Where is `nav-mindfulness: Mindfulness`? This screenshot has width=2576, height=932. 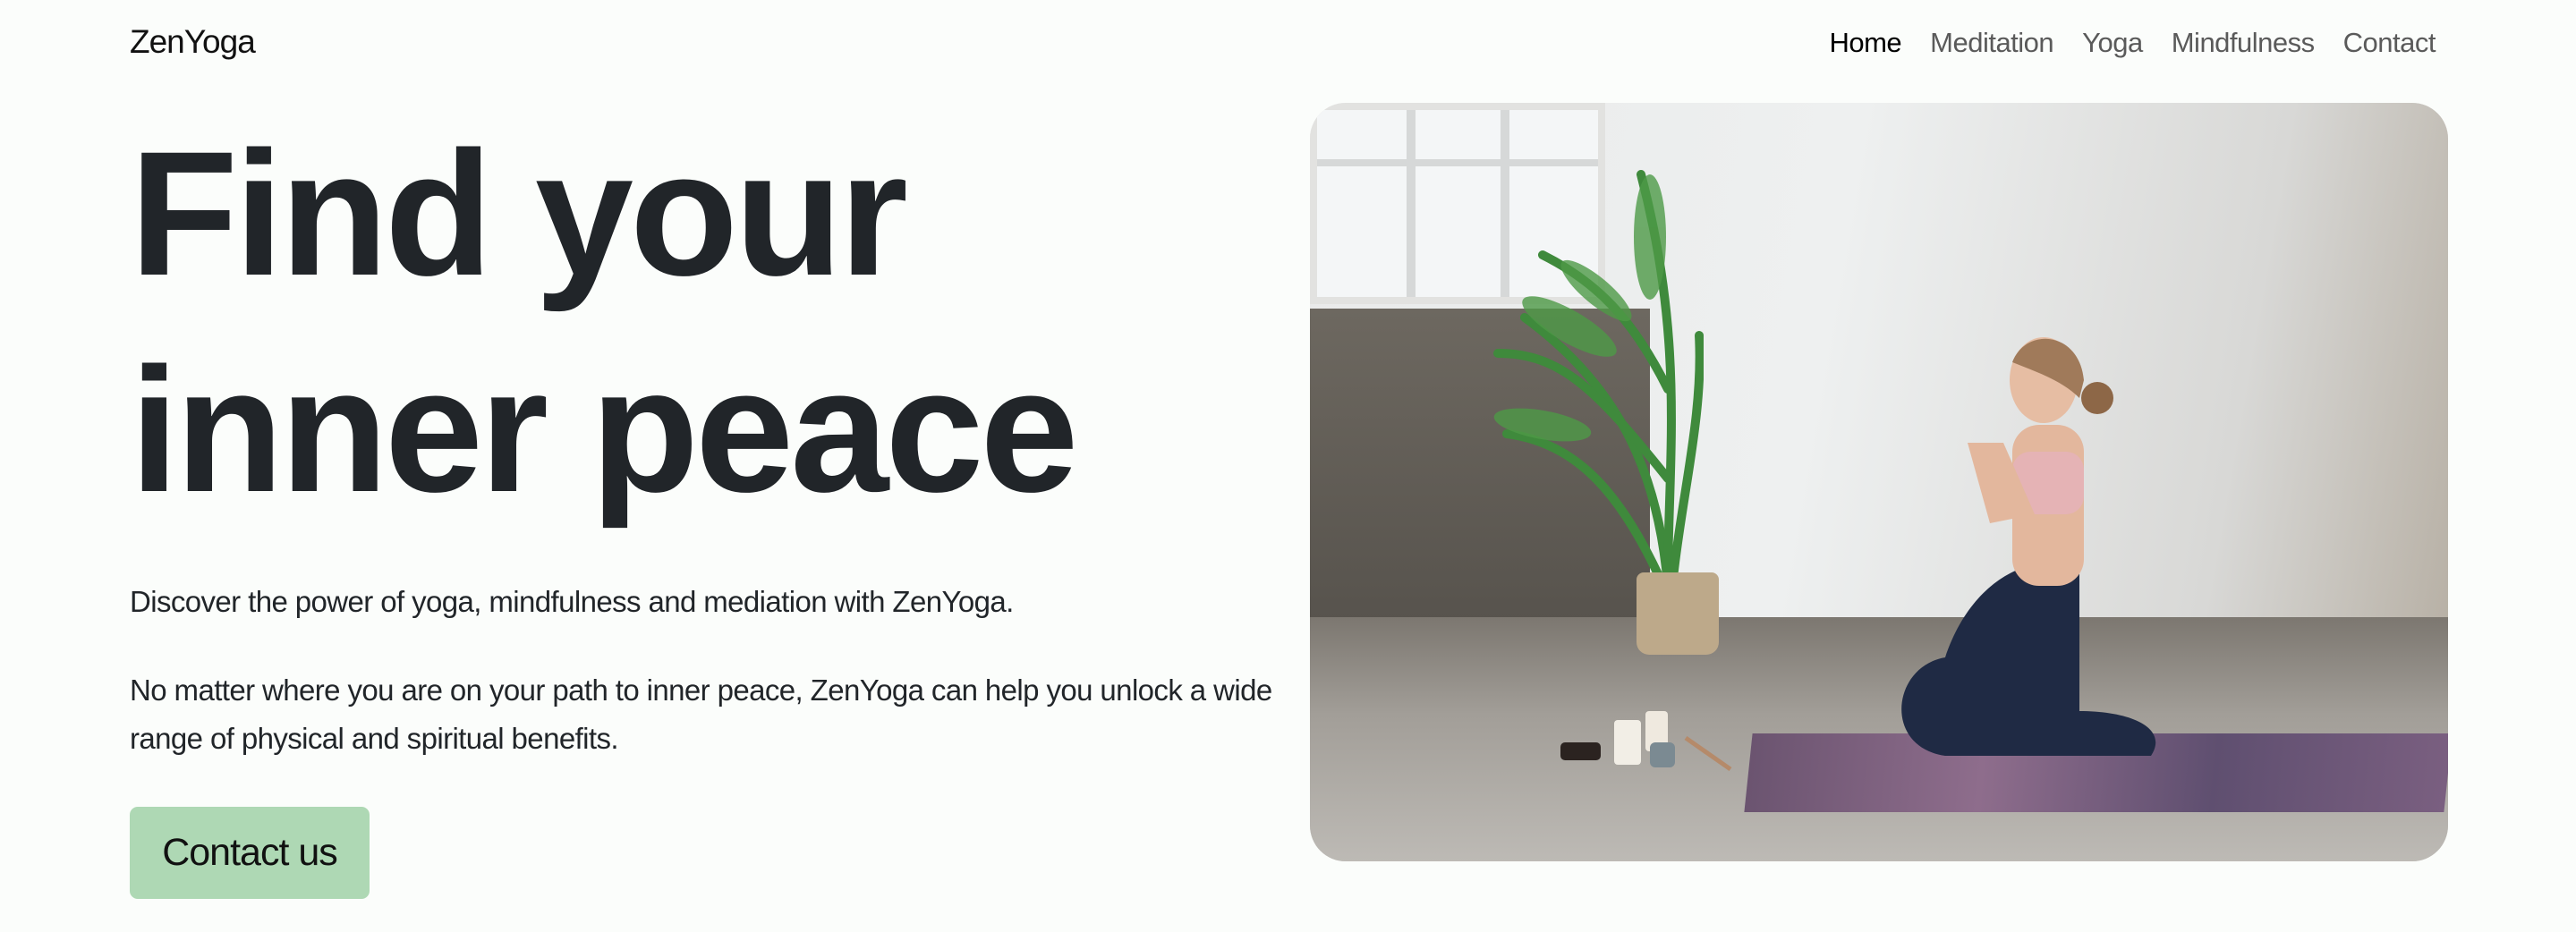
nav-mindfulness: Mindfulness is located at coordinates (2243, 43).